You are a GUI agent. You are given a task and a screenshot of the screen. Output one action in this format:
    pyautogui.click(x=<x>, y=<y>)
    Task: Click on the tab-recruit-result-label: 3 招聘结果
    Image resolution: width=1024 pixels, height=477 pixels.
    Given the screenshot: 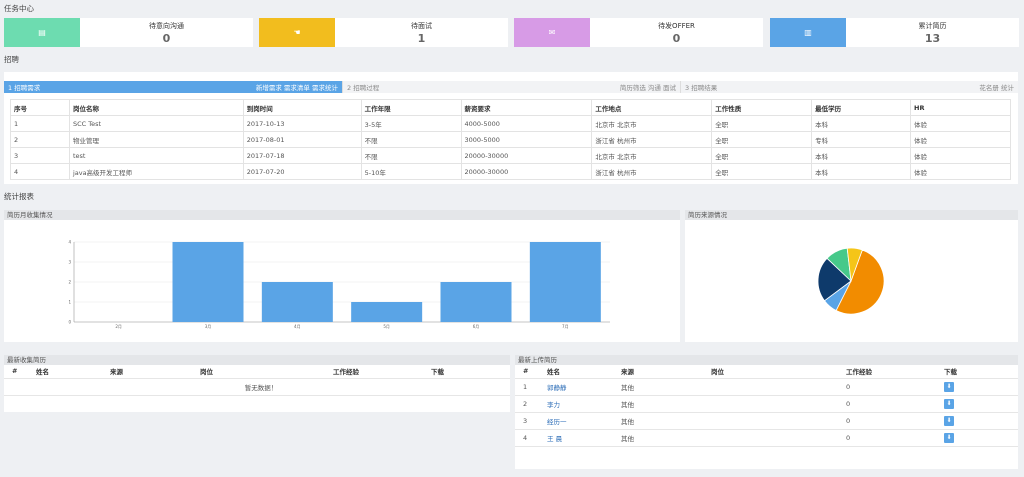 What is the action you would take?
    pyautogui.click(x=701, y=88)
    